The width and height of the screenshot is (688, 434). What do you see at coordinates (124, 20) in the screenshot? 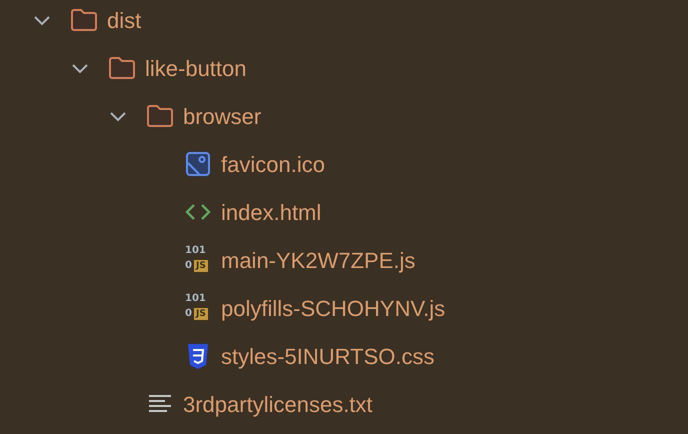
I see `folder-name: dist` at bounding box center [124, 20].